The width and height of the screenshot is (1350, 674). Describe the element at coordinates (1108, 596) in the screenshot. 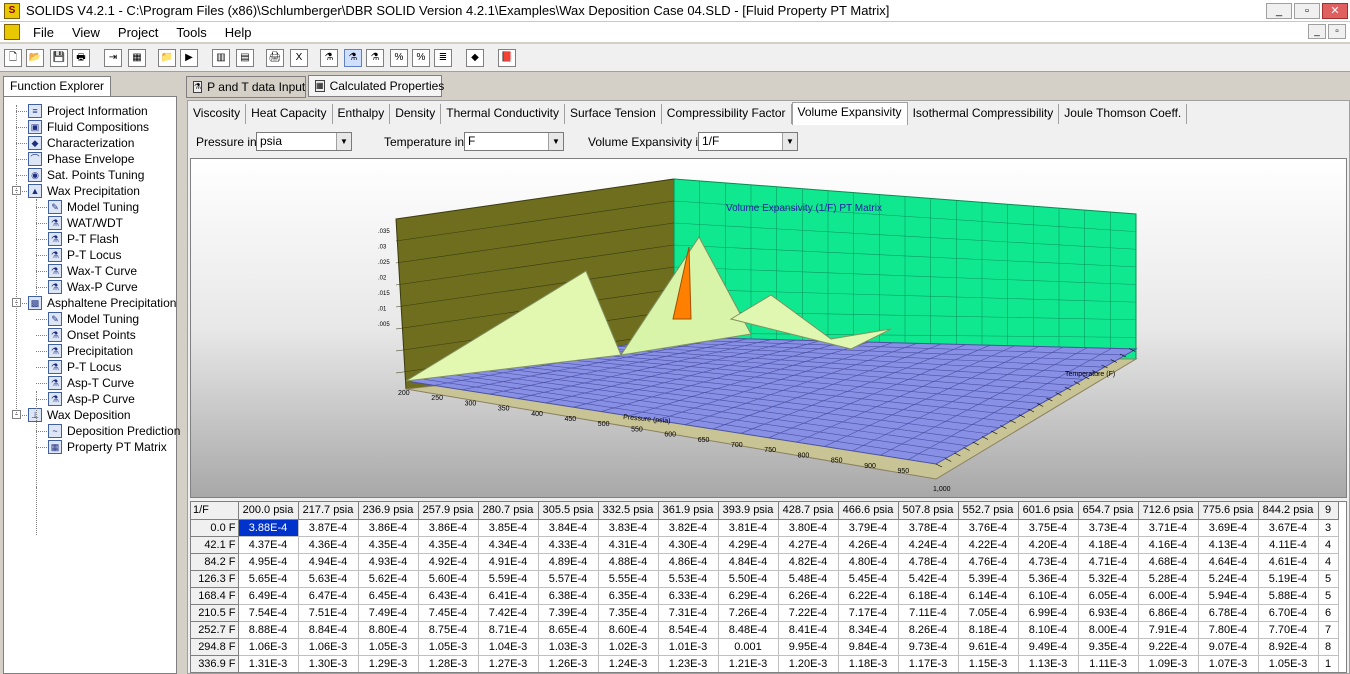

I see `table-cell: 6.05E-4` at that location.